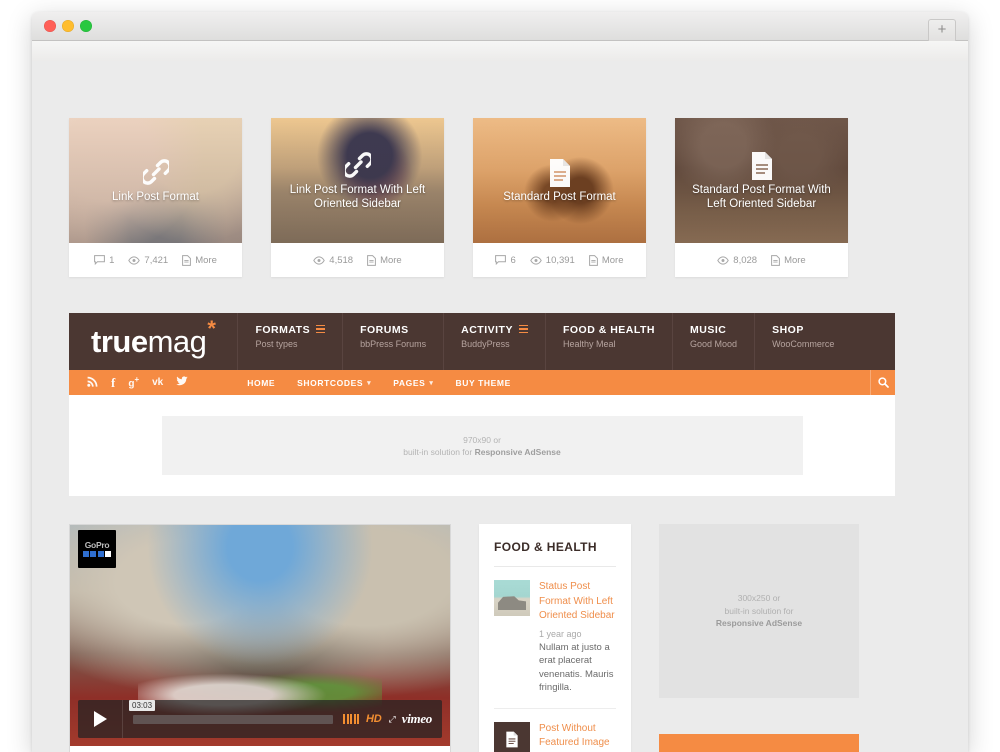 The height and width of the screenshot is (752, 1000). Describe the element at coordinates (182, 382) in the screenshot. I see `twitter-icon` at that location.